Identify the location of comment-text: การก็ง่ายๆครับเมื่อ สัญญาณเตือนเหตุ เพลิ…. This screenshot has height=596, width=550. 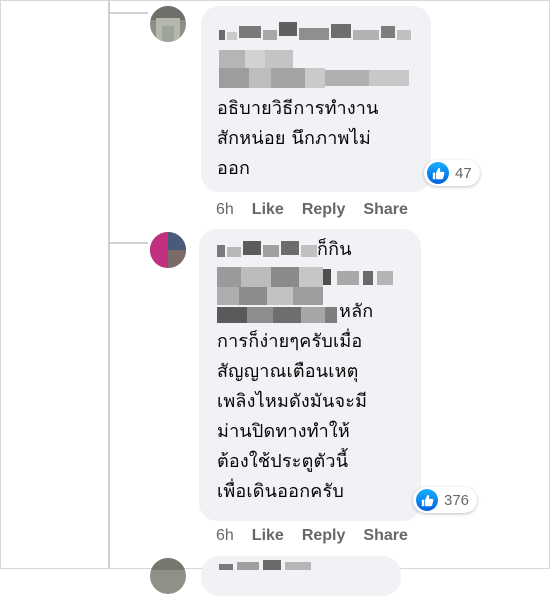
(292, 416).